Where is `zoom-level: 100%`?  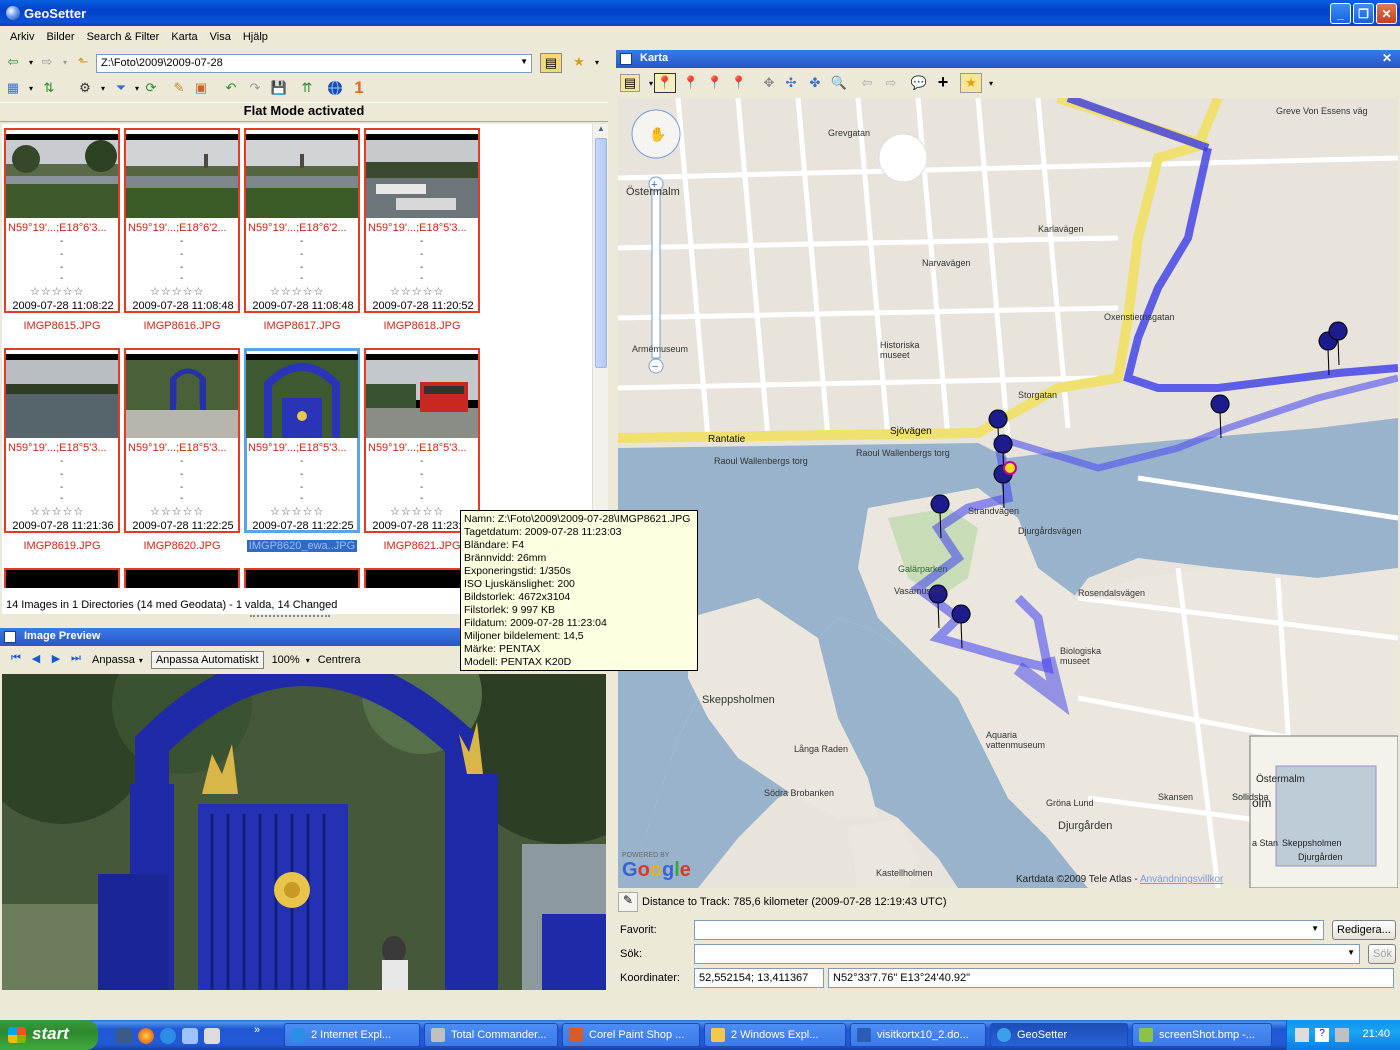
zoom-level: 100% is located at coordinates (286, 660).